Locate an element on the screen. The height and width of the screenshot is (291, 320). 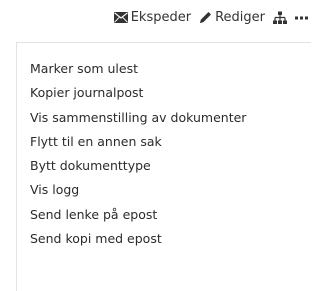
hierarchy-button is located at coordinates (280, 18).